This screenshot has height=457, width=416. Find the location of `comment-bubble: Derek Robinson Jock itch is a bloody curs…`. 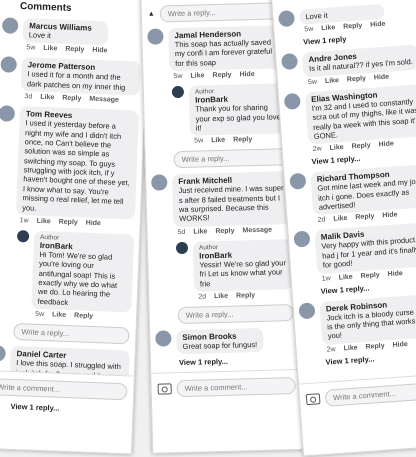

comment-bubble: Derek Robinson Jock itch is a bloody curs… is located at coordinates (367, 318).